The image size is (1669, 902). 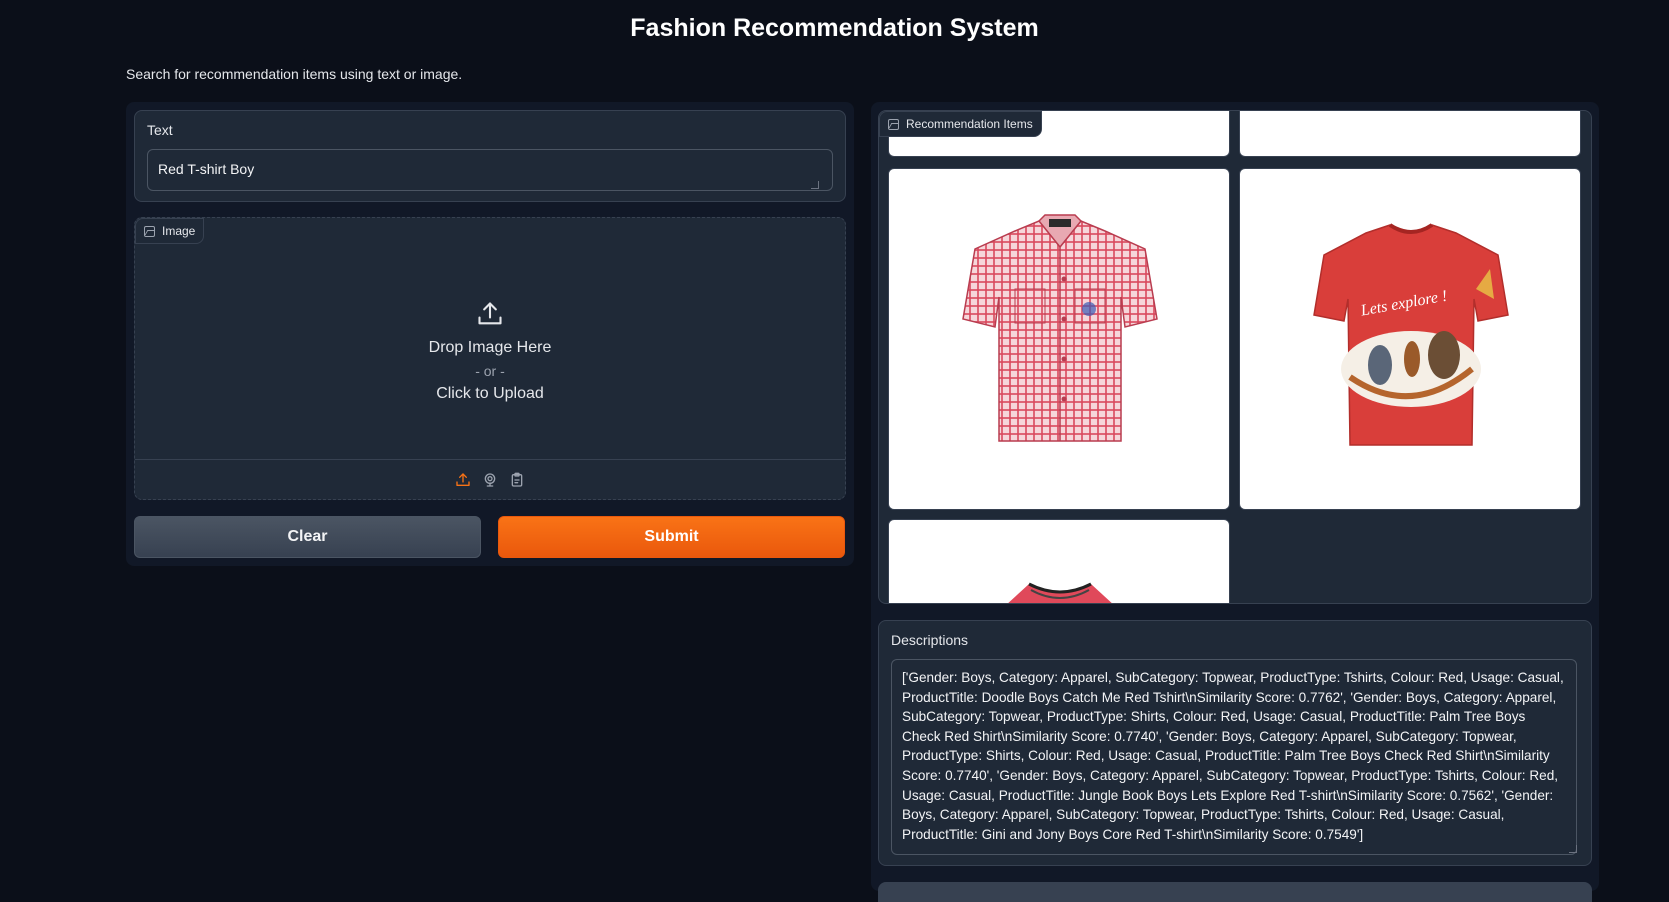 I want to click on webcam-icon, so click(x=490, y=479).